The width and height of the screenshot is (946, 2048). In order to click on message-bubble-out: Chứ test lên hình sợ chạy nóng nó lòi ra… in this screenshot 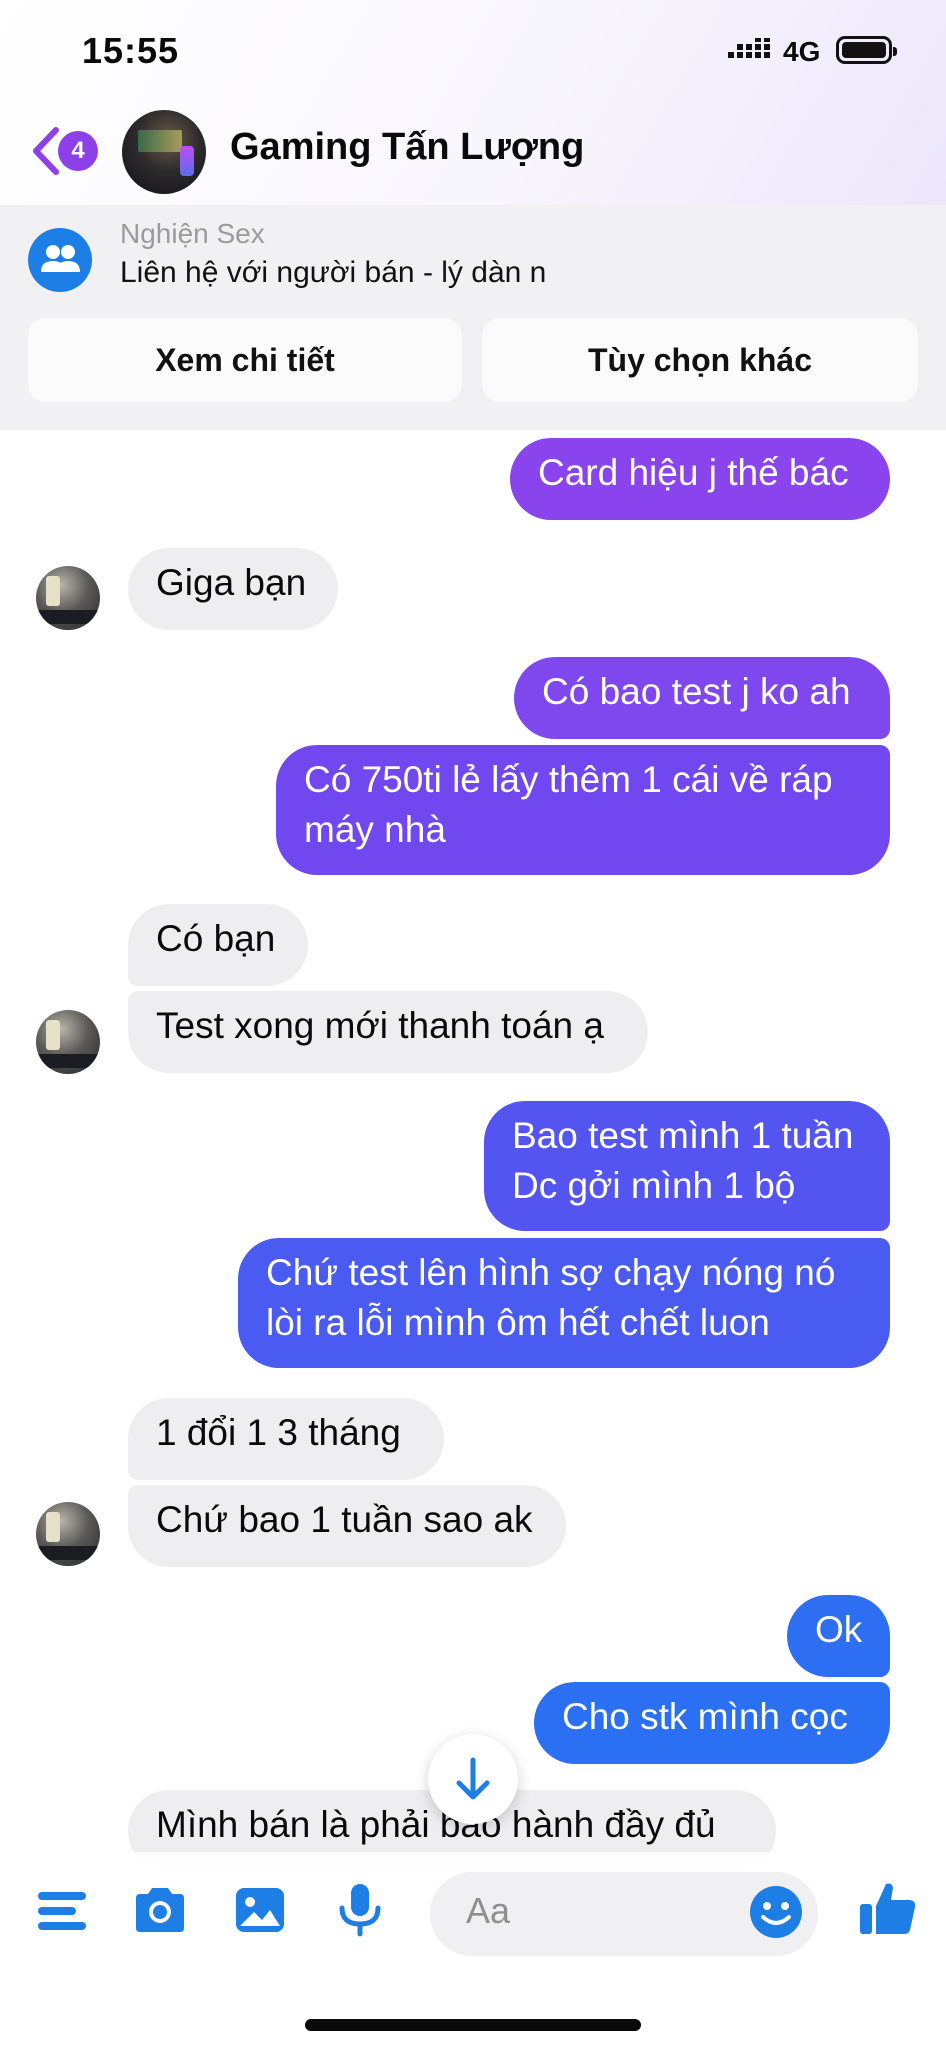, I will do `click(564, 1303)`.